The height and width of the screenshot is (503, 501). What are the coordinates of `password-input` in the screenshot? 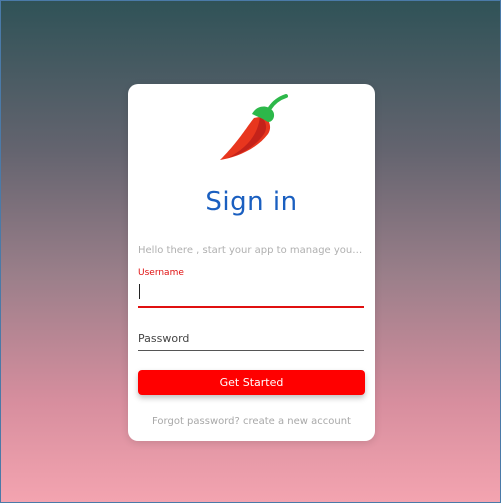 It's located at (250, 338).